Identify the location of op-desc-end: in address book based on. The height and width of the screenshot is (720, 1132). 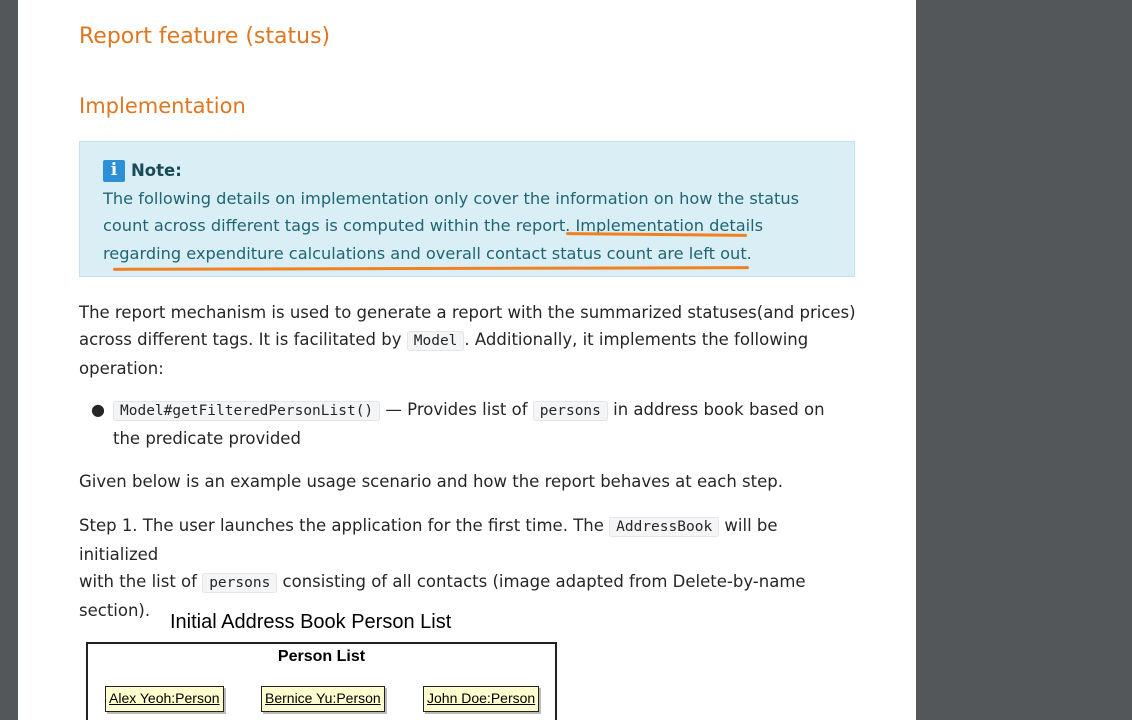
(716, 409).